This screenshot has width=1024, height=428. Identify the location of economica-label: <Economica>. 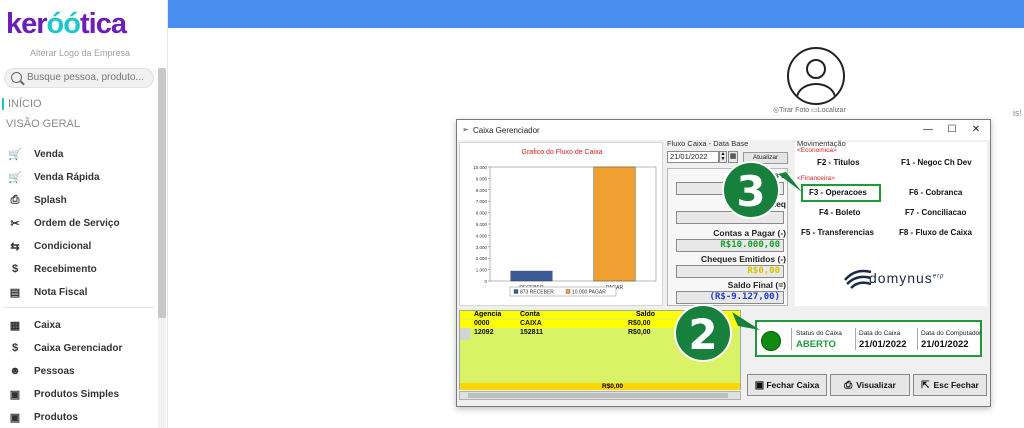
(817, 150).